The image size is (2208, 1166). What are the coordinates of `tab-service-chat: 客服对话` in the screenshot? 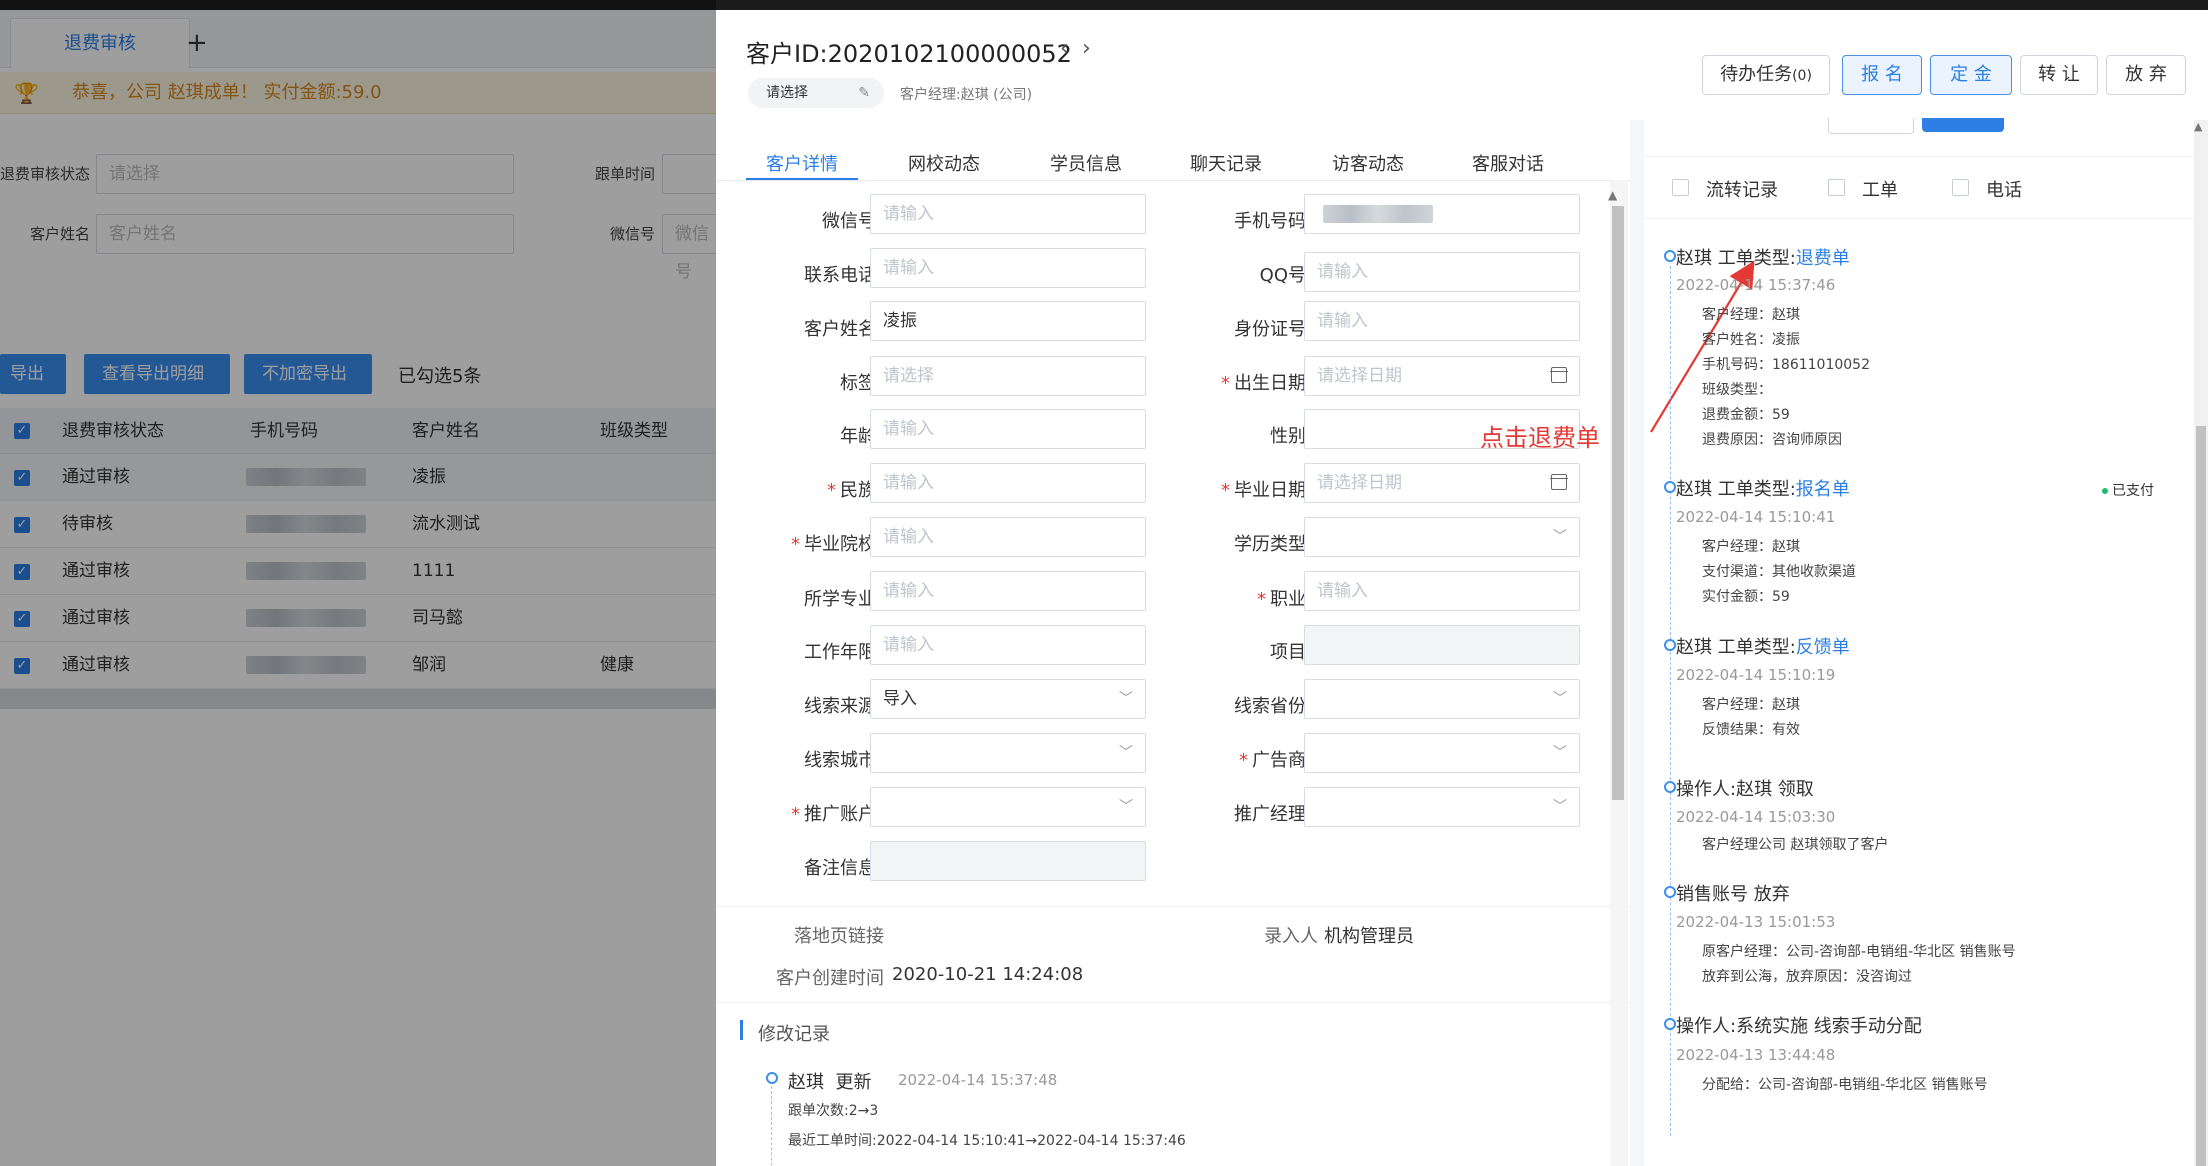 It's located at (1508, 165).